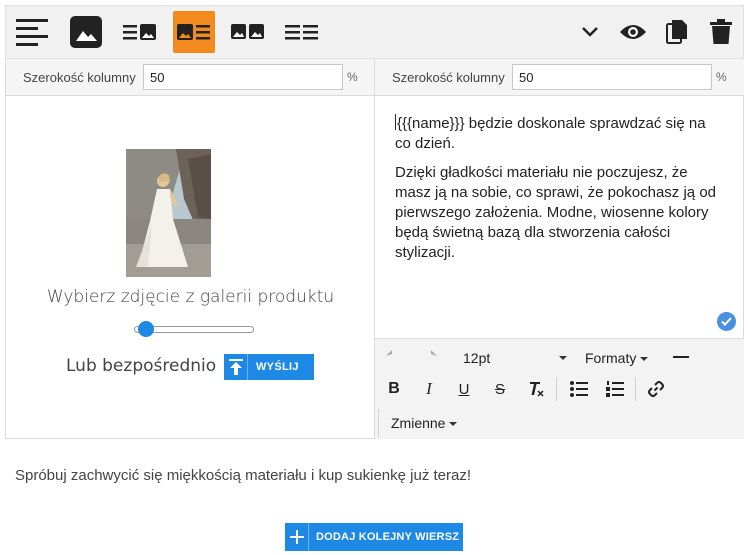  Describe the element at coordinates (277, 367) in the screenshot. I see `upload-button-label: WYŚLIJ` at that location.